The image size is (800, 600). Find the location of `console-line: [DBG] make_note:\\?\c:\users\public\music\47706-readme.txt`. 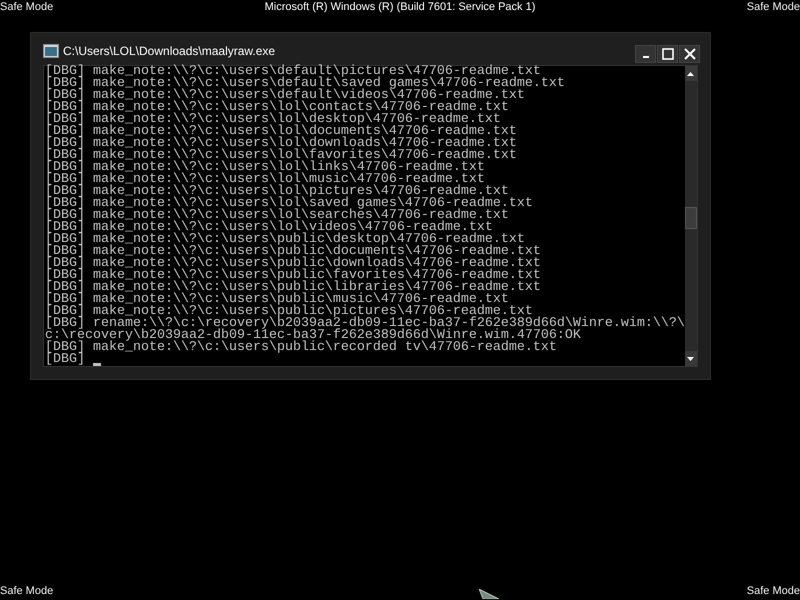

console-line: [DBG] make_note:\\?\c:\users\public\music\47706-readme.txt is located at coordinates (277, 300).